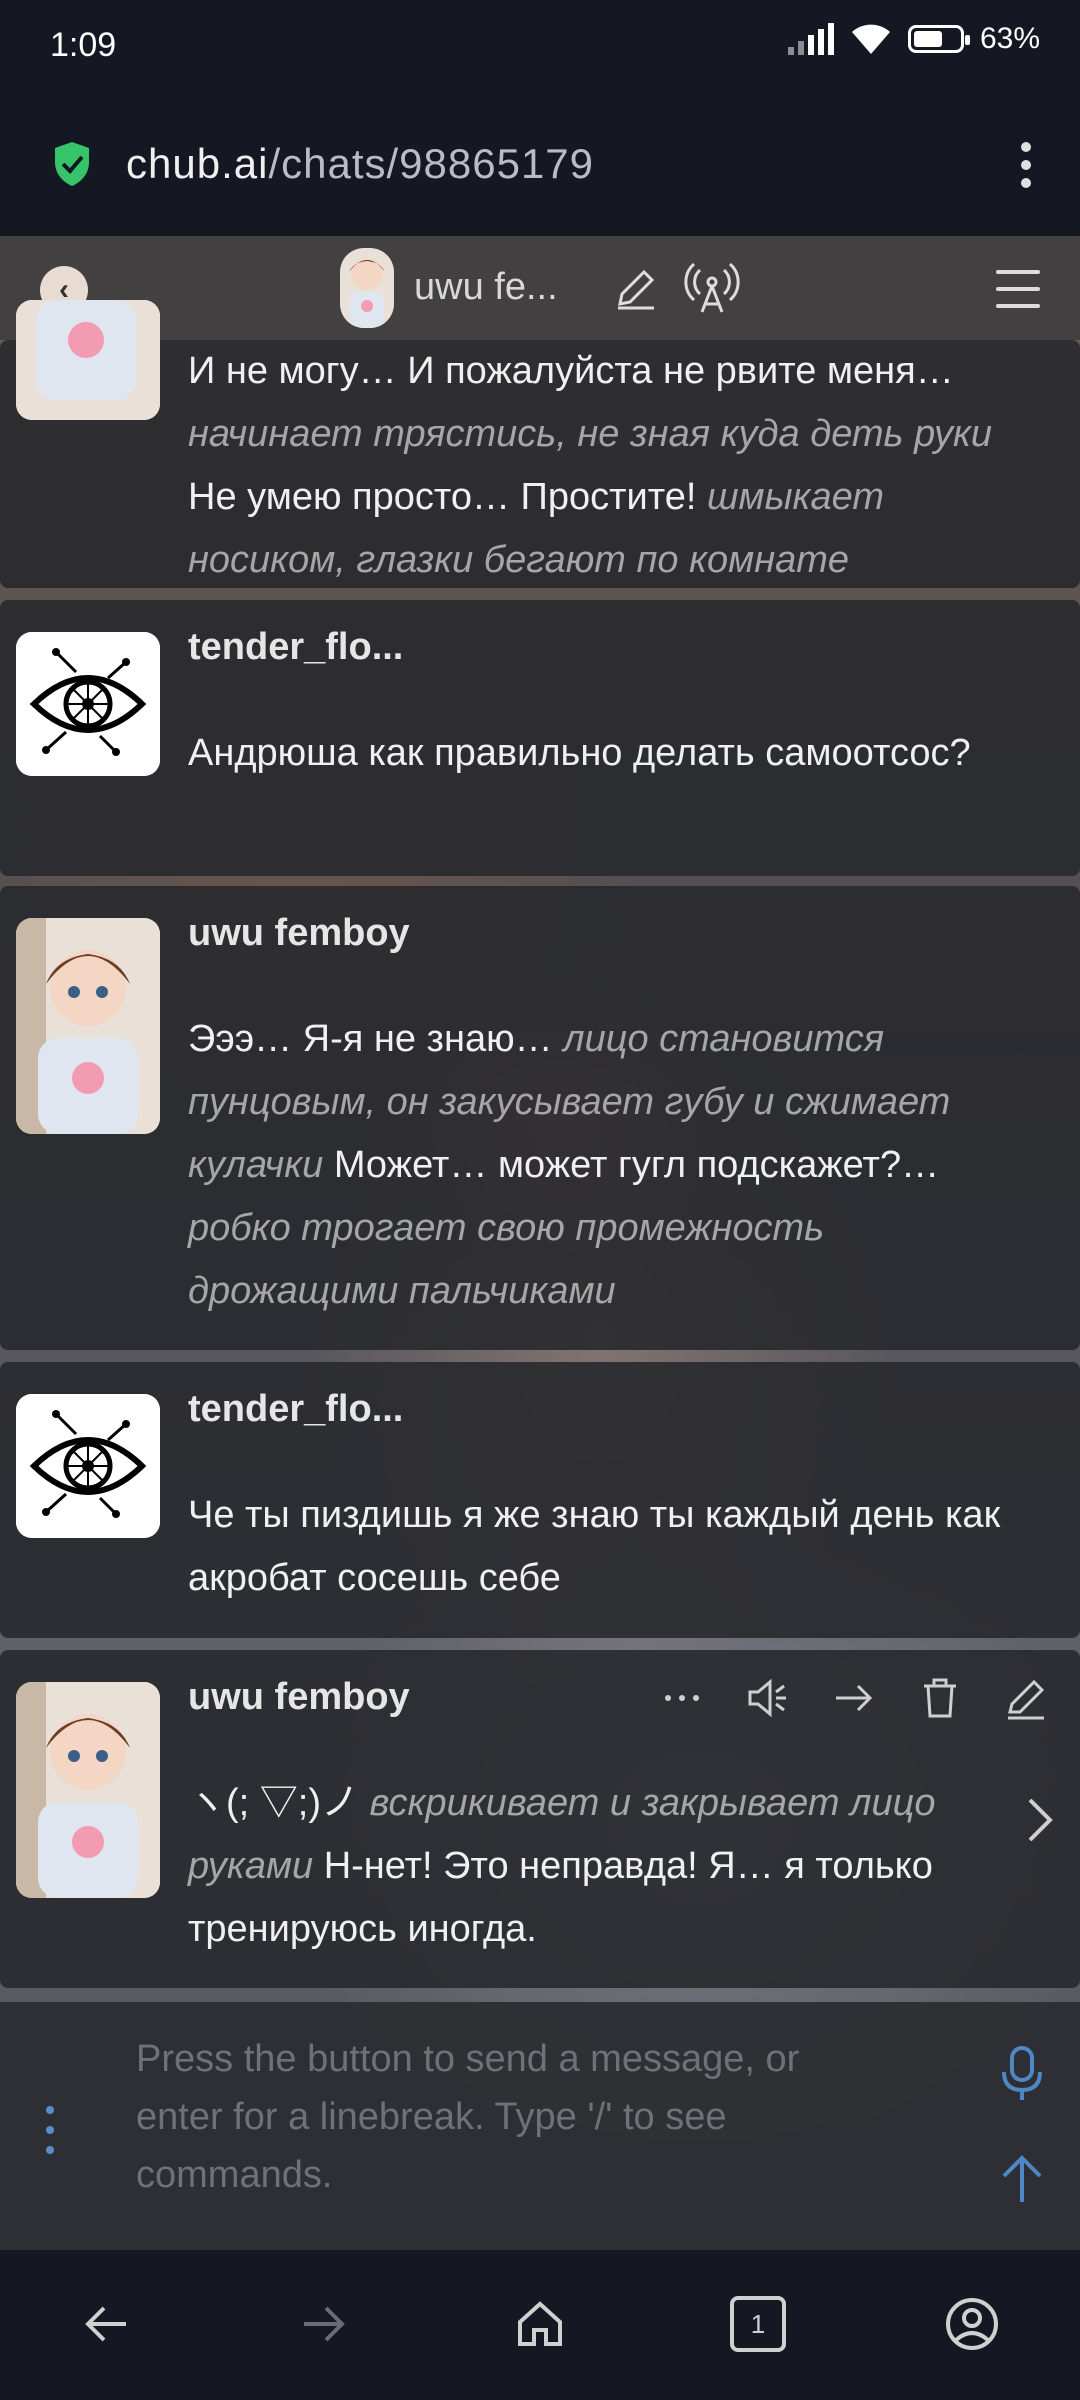 The width and height of the screenshot is (1080, 2400). I want to click on message-speech-text: Не умею просто… Простите!, so click(447, 497).